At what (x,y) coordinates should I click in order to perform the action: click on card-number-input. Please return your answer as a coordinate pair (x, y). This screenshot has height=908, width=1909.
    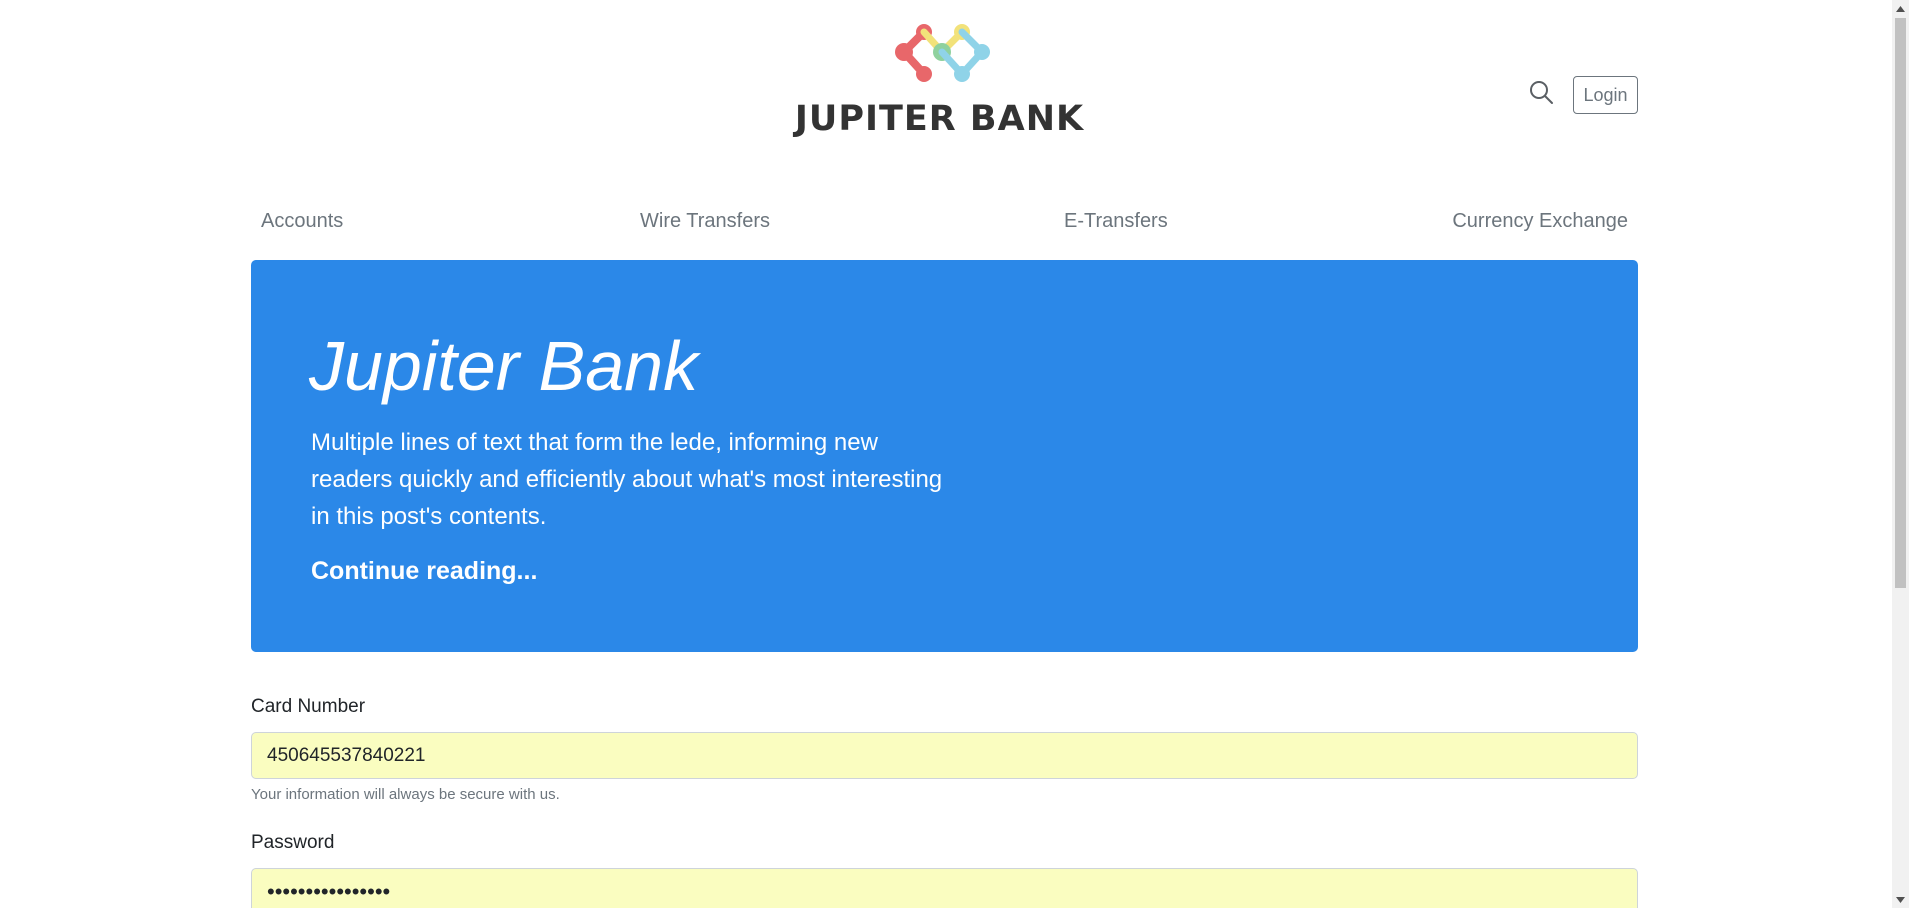
    Looking at the image, I should click on (944, 755).